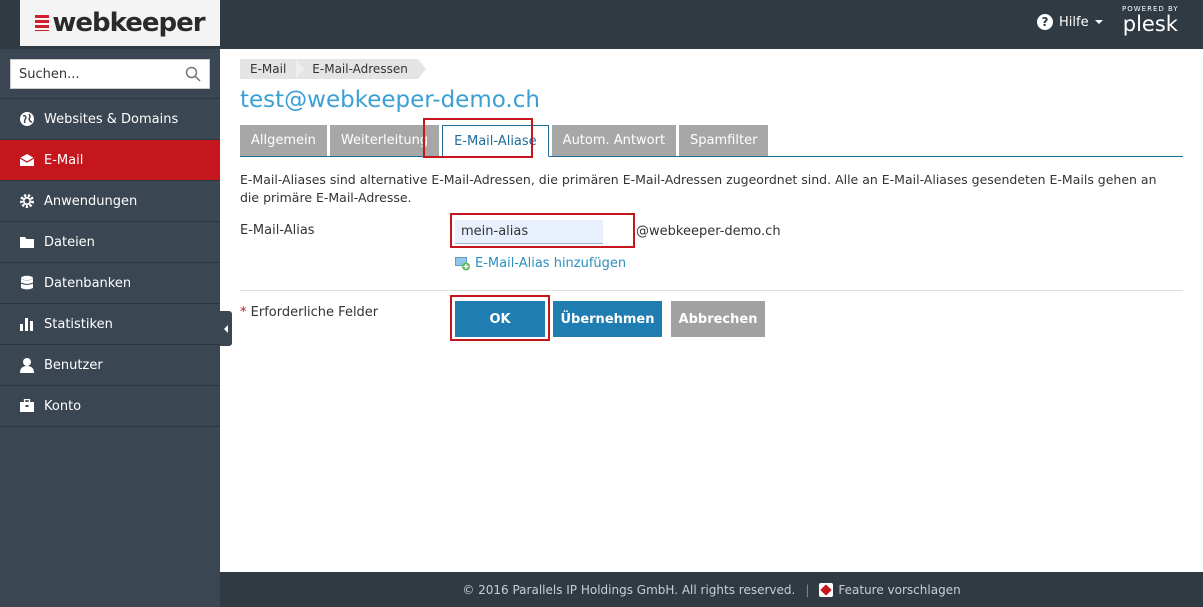  I want to click on feature-suggest-label: Feature vorschlagen, so click(899, 589).